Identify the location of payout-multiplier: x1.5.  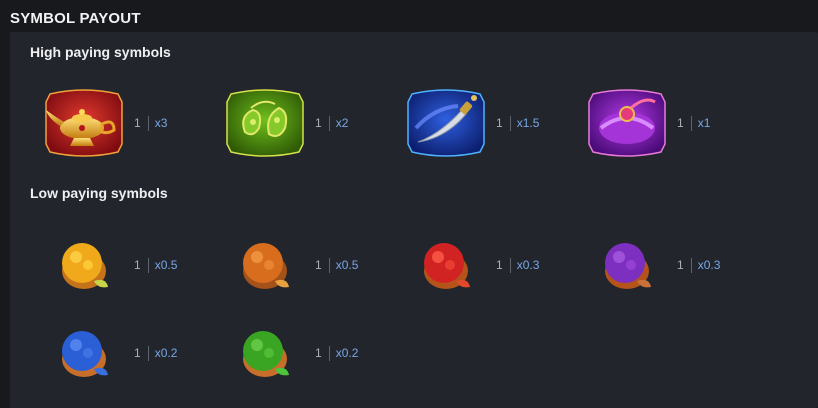
(528, 123).